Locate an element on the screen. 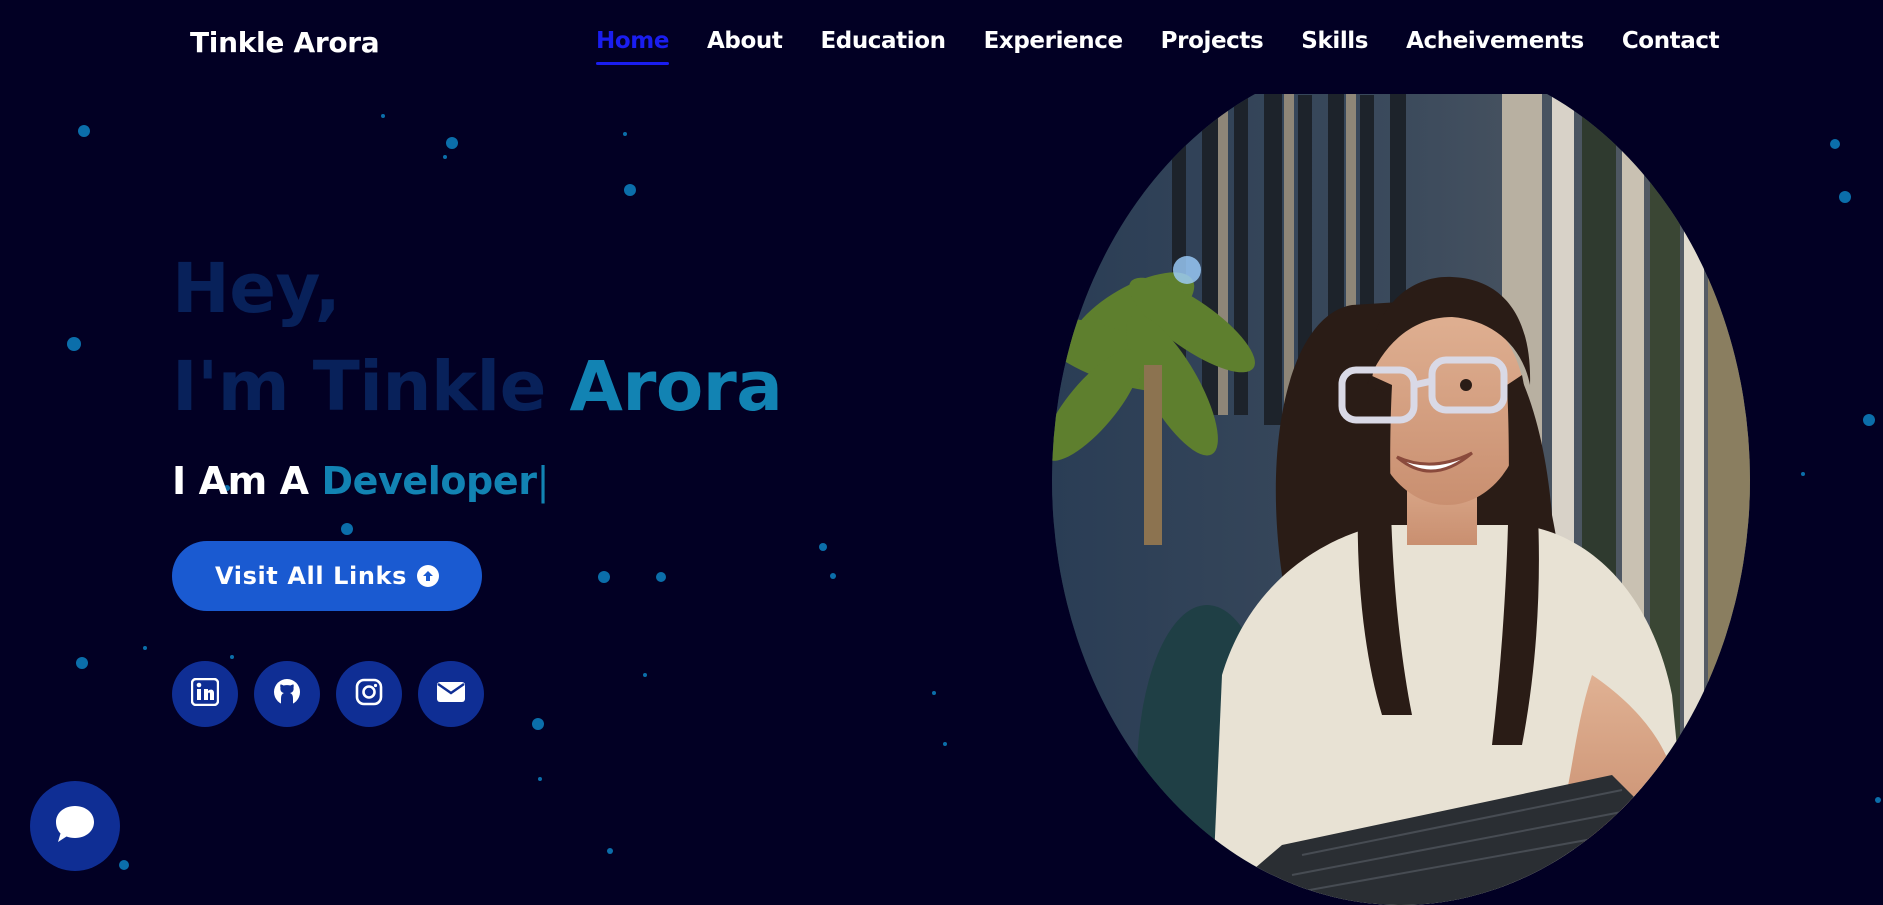  social-links is located at coordinates (477, 694).